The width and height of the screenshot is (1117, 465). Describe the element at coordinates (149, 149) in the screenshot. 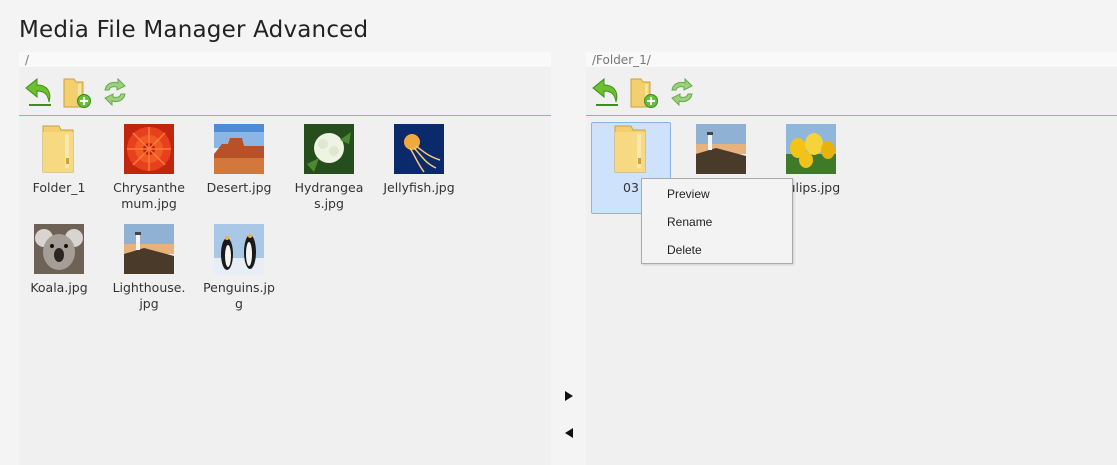

I see `chrysanthemum-thumbnail` at that location.